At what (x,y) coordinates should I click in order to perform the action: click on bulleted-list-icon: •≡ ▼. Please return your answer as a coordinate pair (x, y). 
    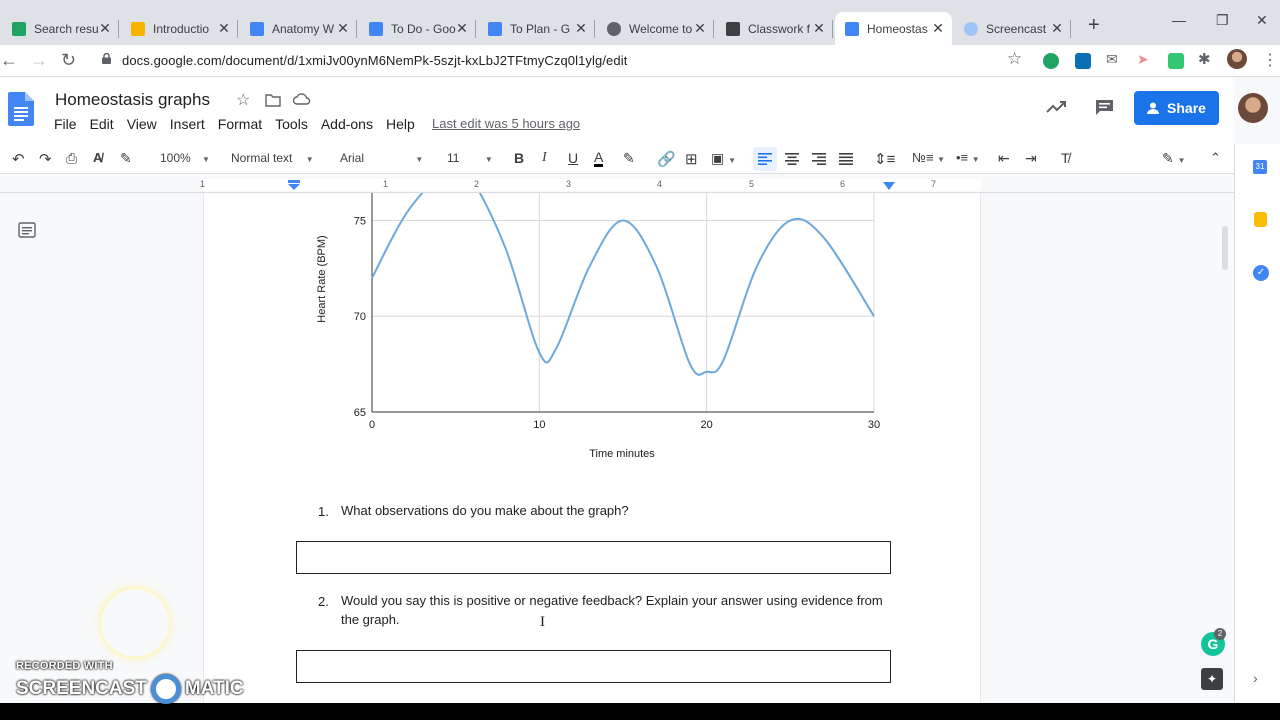
    Looking at the image, I should click on (968, 157).